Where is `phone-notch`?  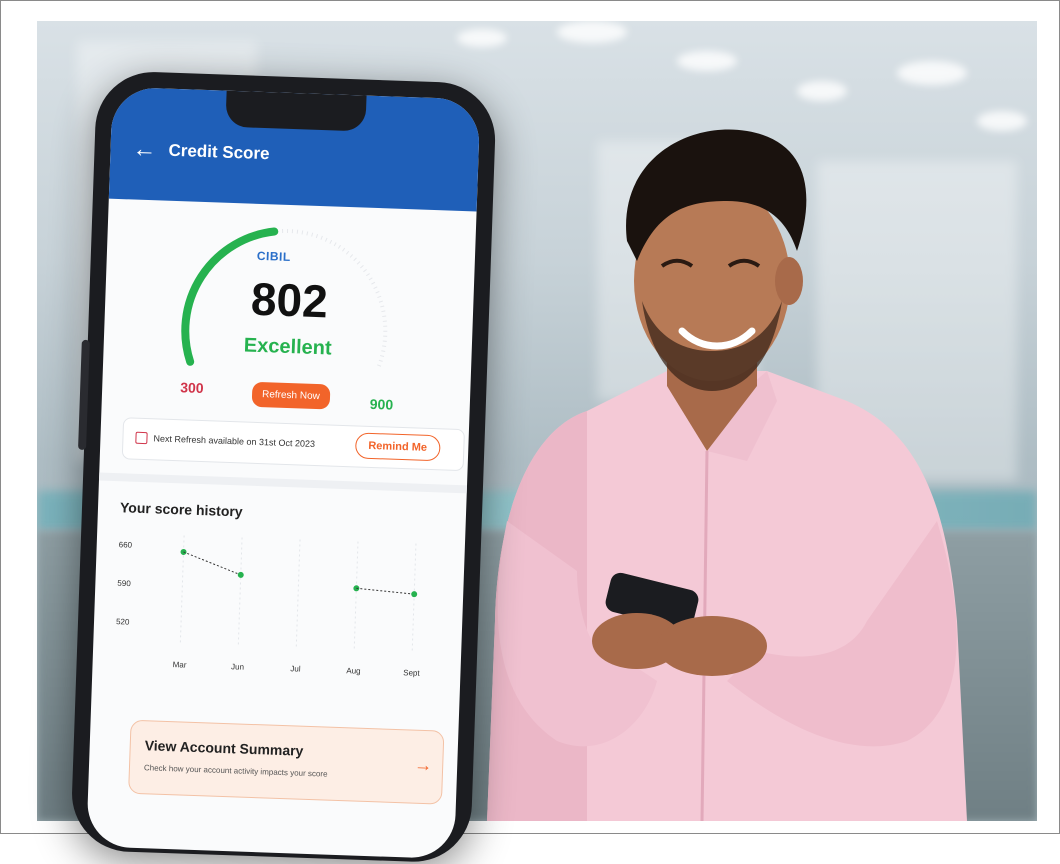
phone-notch is located at coordinates (296, 111).